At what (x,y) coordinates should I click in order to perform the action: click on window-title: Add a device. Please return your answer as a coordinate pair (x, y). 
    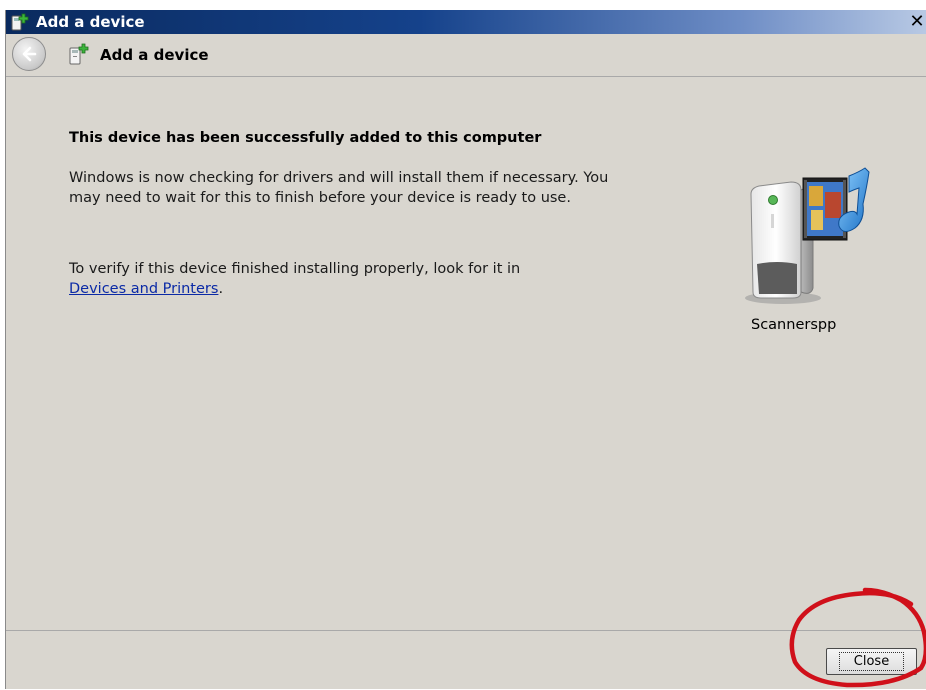
    Looking at the image, I should click on (90, 22).